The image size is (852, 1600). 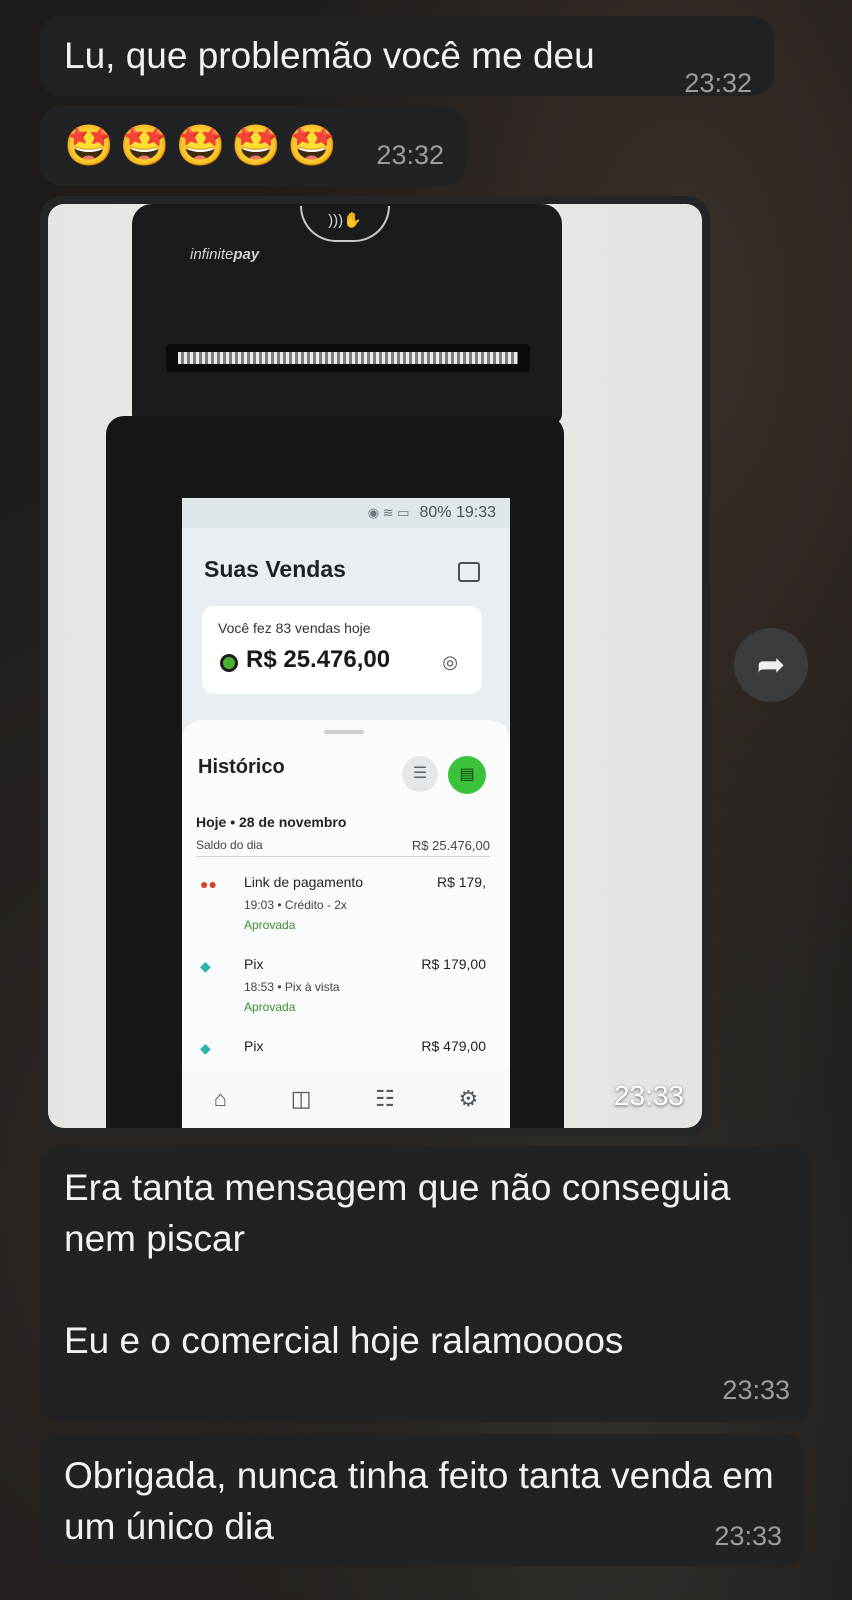 What do you see at coordinates (318, 659) in the screenshot?
I see `sales-total: R$ 25.476,00` at bounding box center [318, 659].